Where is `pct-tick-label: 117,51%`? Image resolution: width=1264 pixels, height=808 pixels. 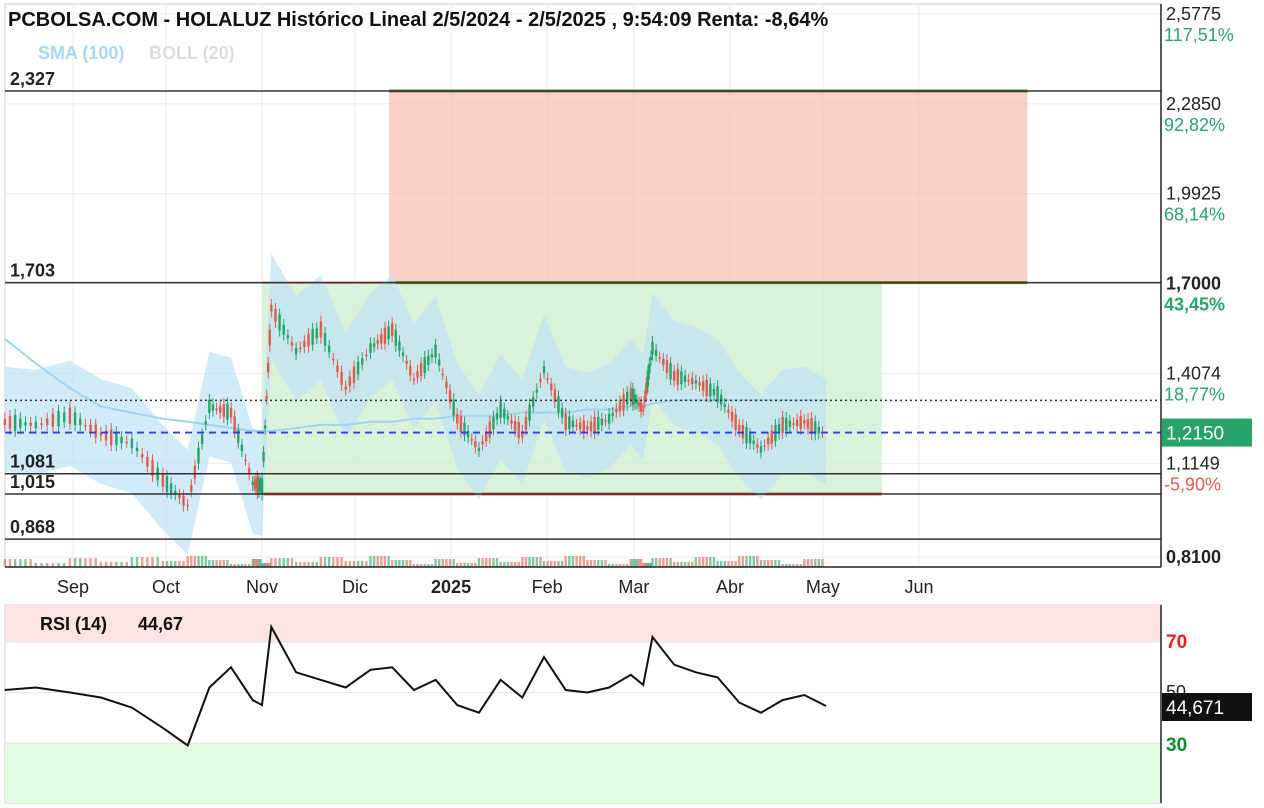 pct-tick-label: 117,51% is located at coordinates (1199, 35).